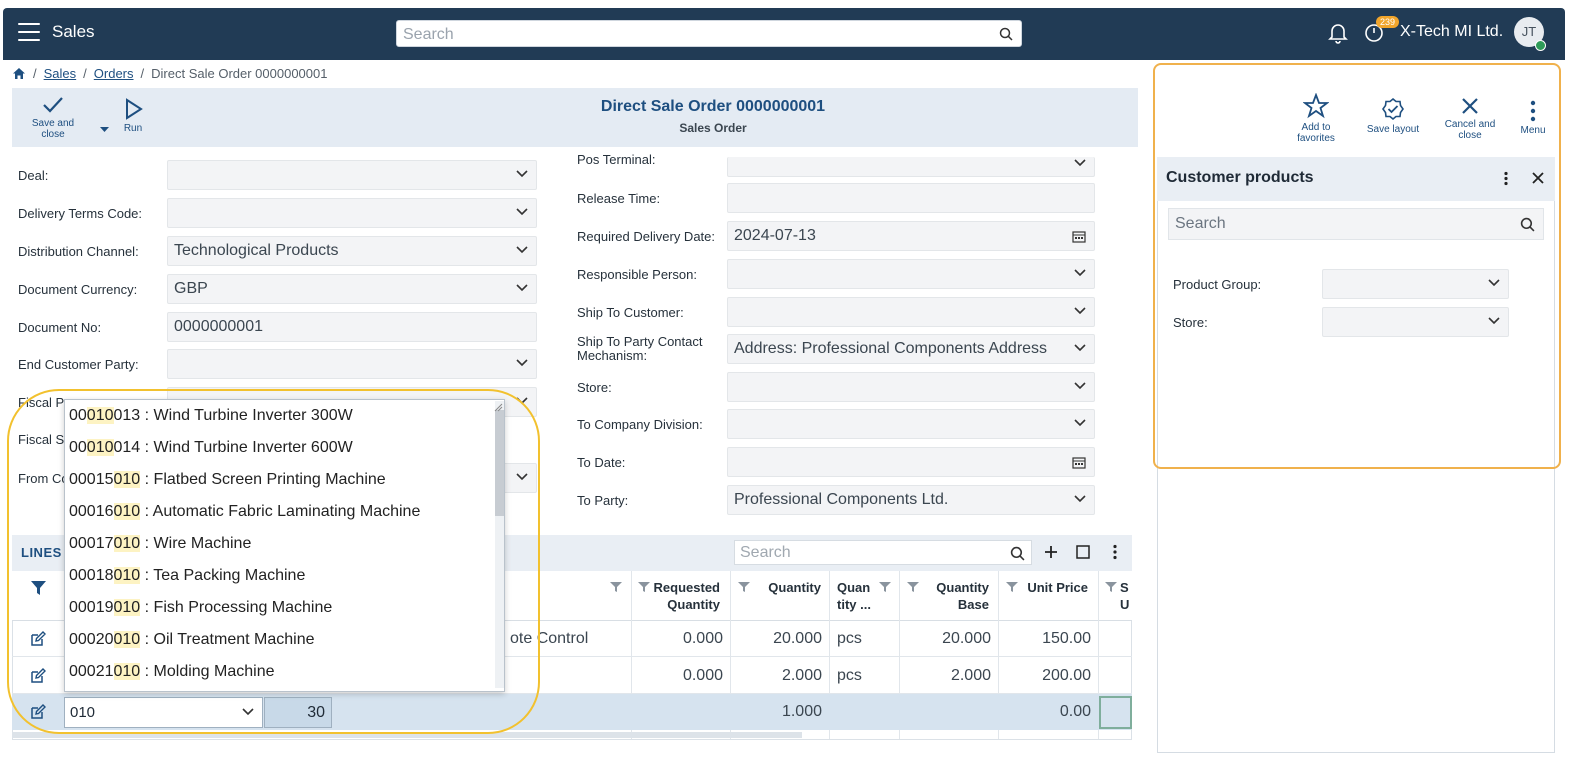 The width and height of the screenshot is (1577, 761). I want to click on document-currency-select: GBP, so click(352, 289).